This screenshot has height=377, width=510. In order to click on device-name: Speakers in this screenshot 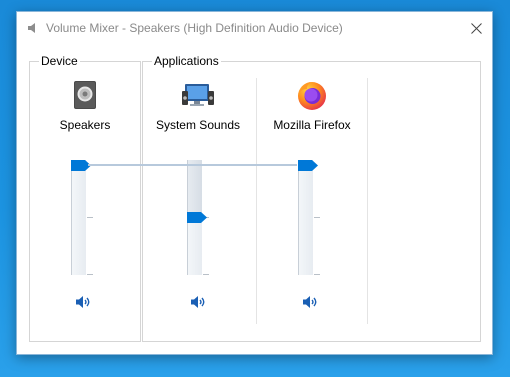, I will do `click(85, 125)`.